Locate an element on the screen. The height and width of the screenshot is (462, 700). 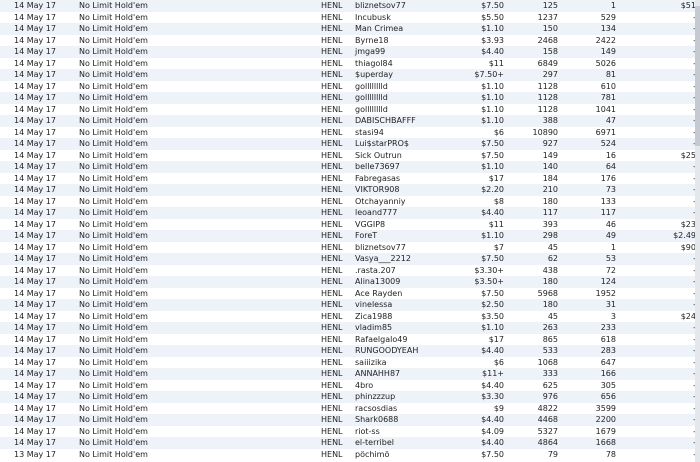
player-name-cell: leoand777 is located at coordinates (406, 213).